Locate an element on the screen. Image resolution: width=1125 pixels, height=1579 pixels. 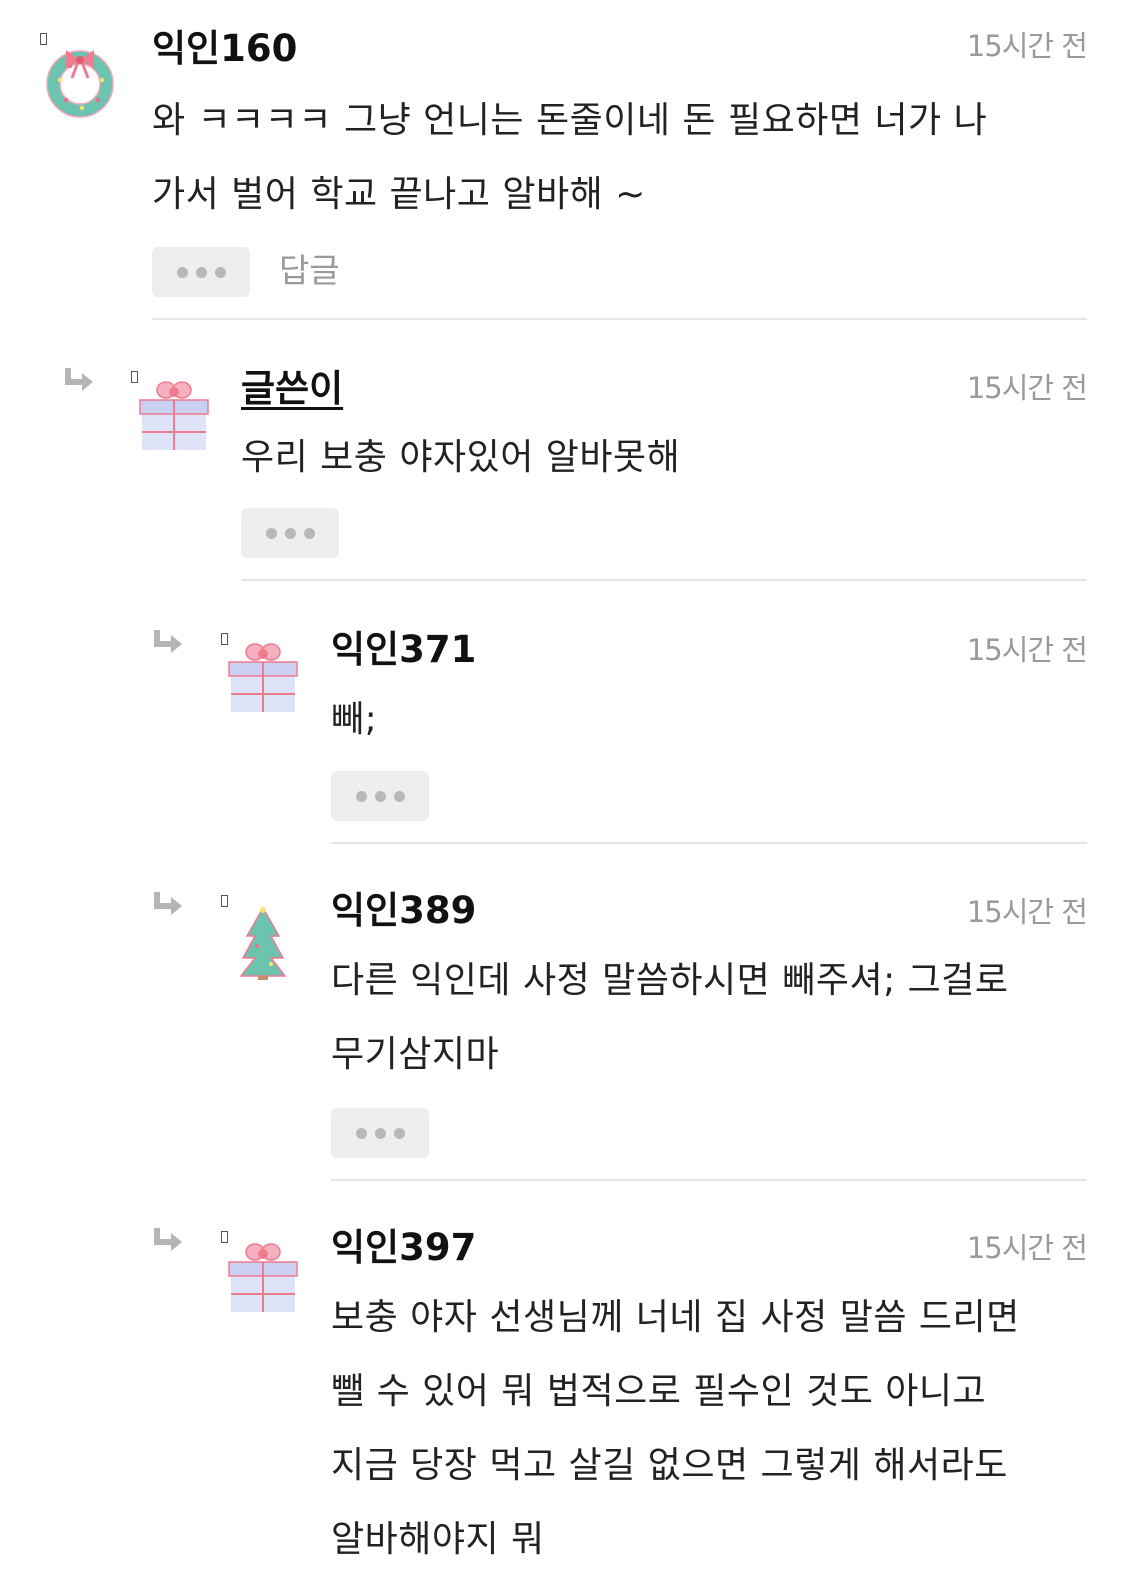
comment-text-line: 와 ㅋㅋㅋㅋ 그냥 언니는 돈줄이네 돈 필요하면 너가 나 is located at coordinates (570, 120).